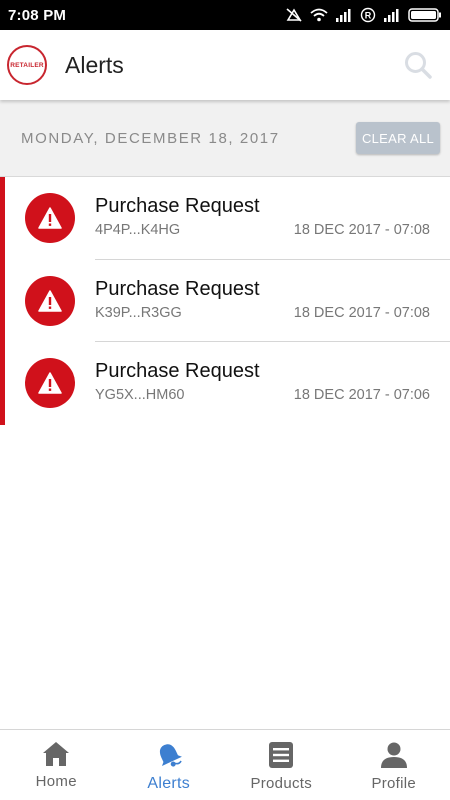 The image size is (450, 800). I want to click on home-icon, so click(56, 754).